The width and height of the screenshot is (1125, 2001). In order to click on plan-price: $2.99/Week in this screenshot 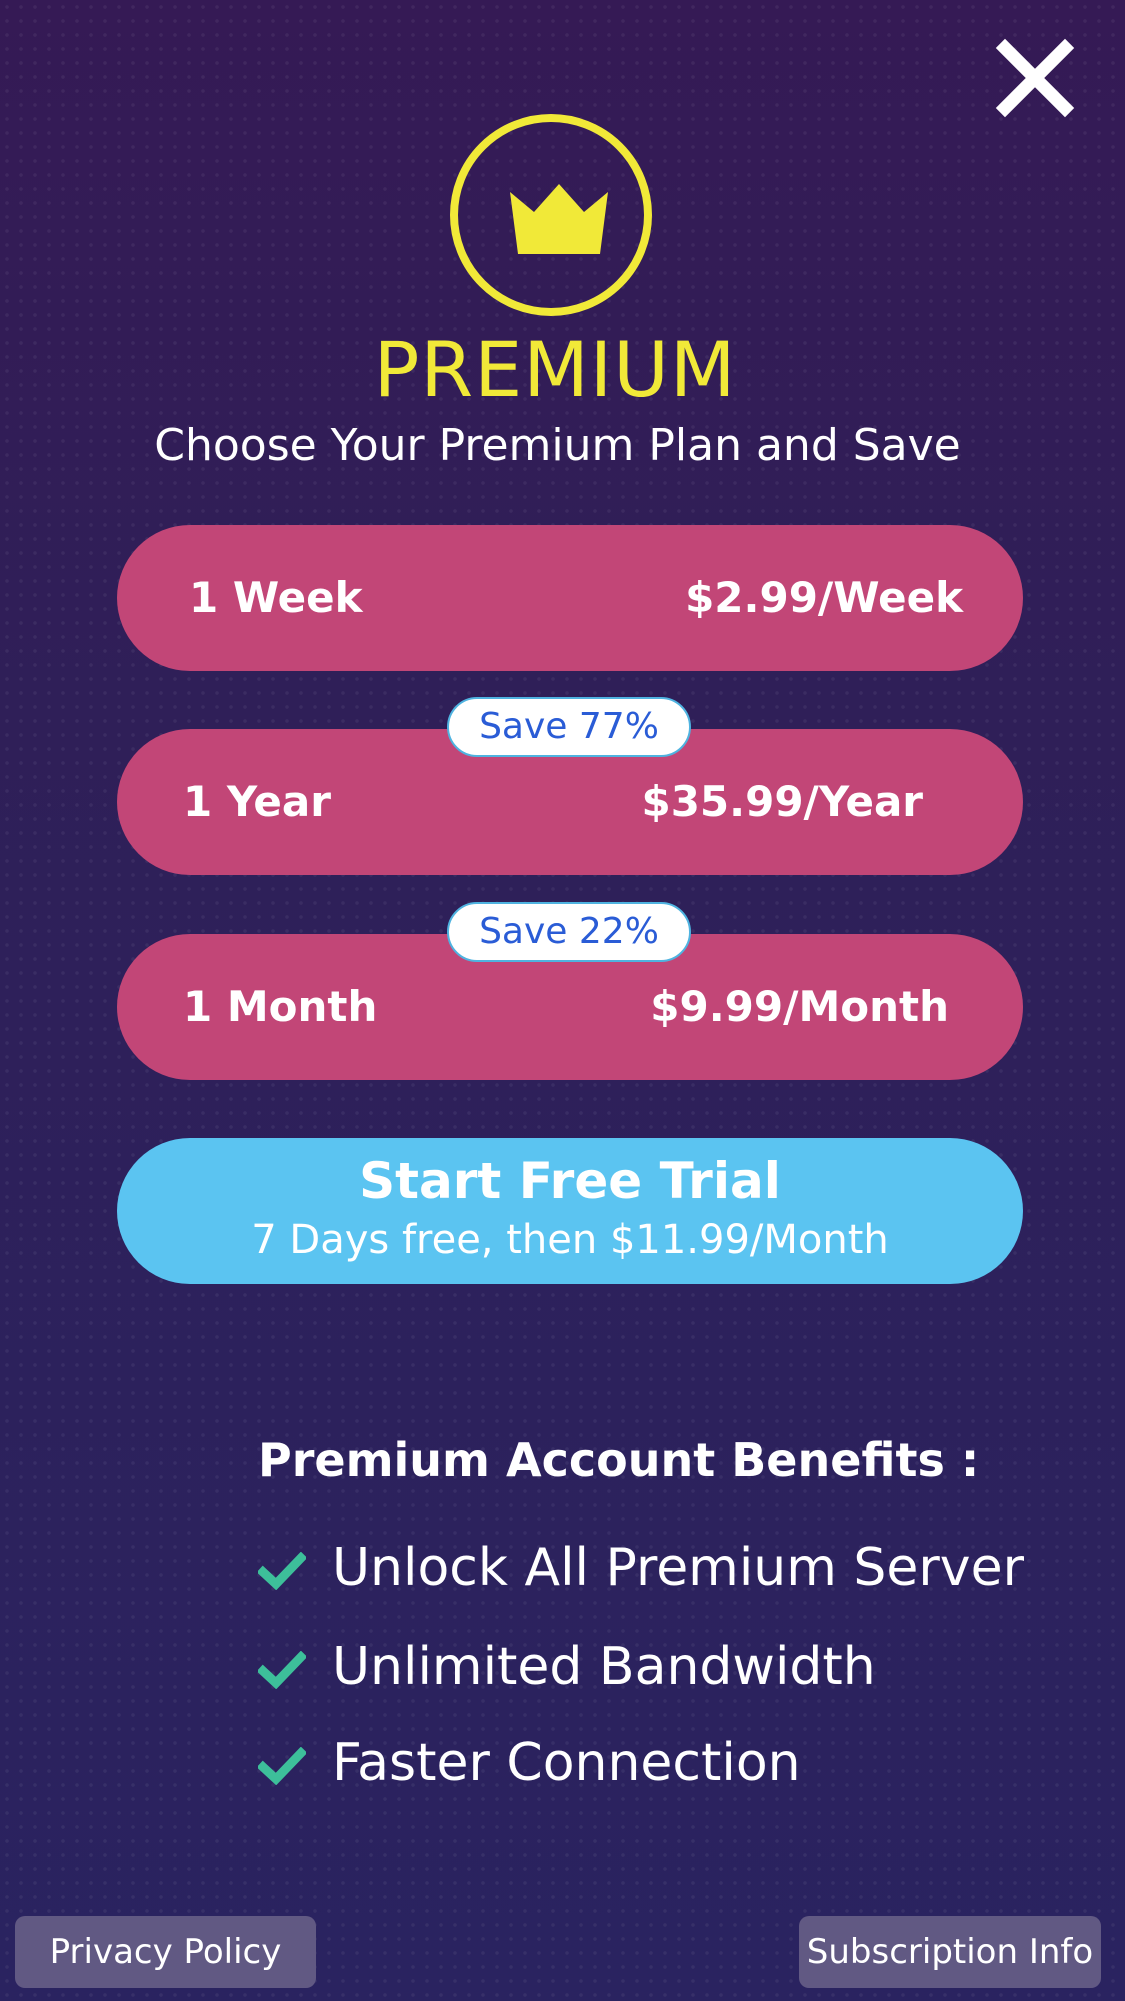, I will do `click(824, 597)`.